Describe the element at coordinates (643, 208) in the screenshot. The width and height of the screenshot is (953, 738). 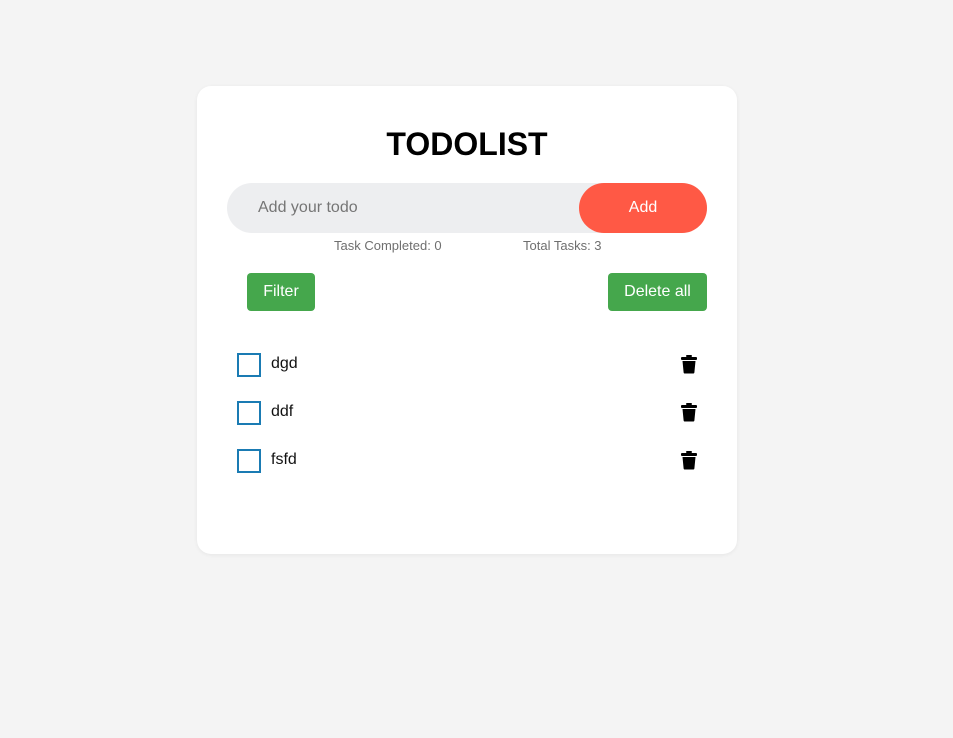
I see `add-button: Add` at that location.